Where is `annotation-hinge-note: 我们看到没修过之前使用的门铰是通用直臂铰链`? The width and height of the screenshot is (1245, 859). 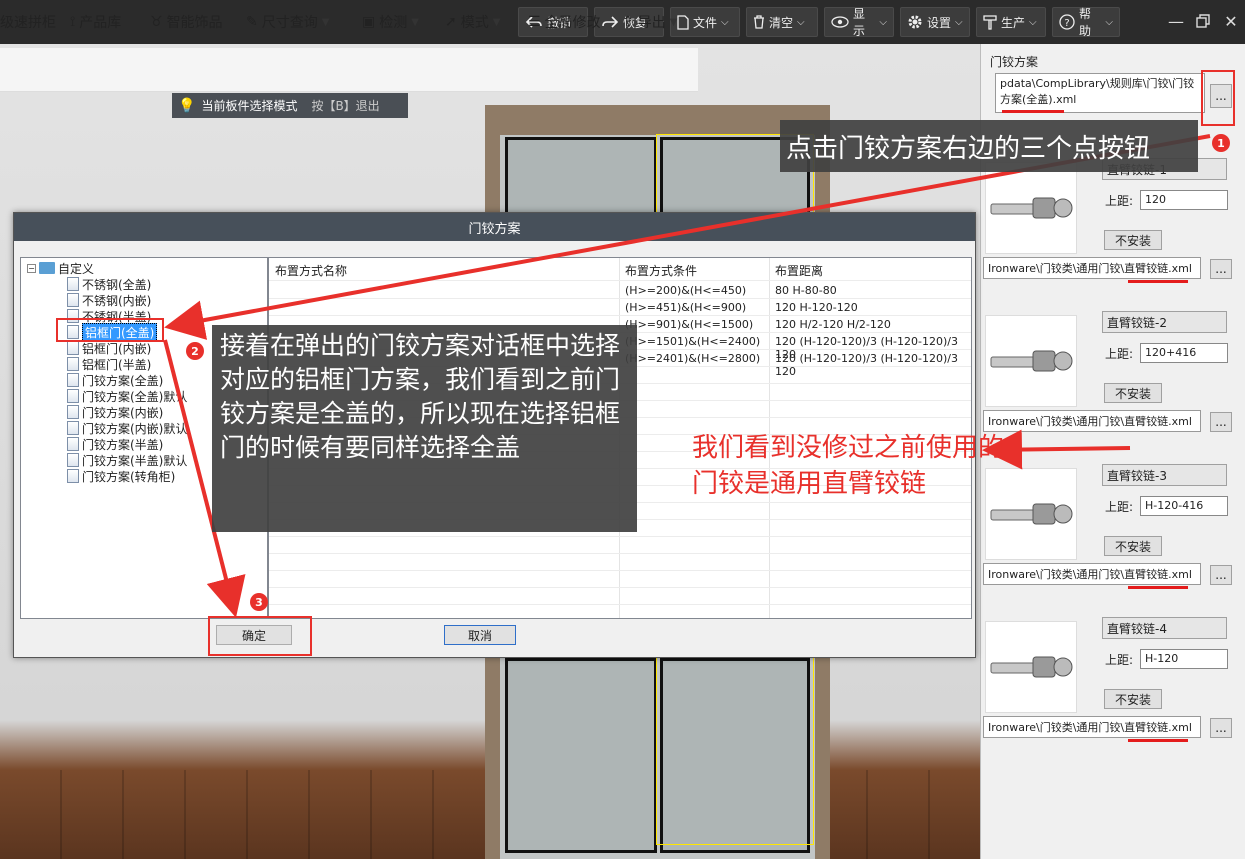 annotation-hinge-note: 我们看到没修过之前使用的门铰是通用直臂铰链 is located at coordinates (848, 466).